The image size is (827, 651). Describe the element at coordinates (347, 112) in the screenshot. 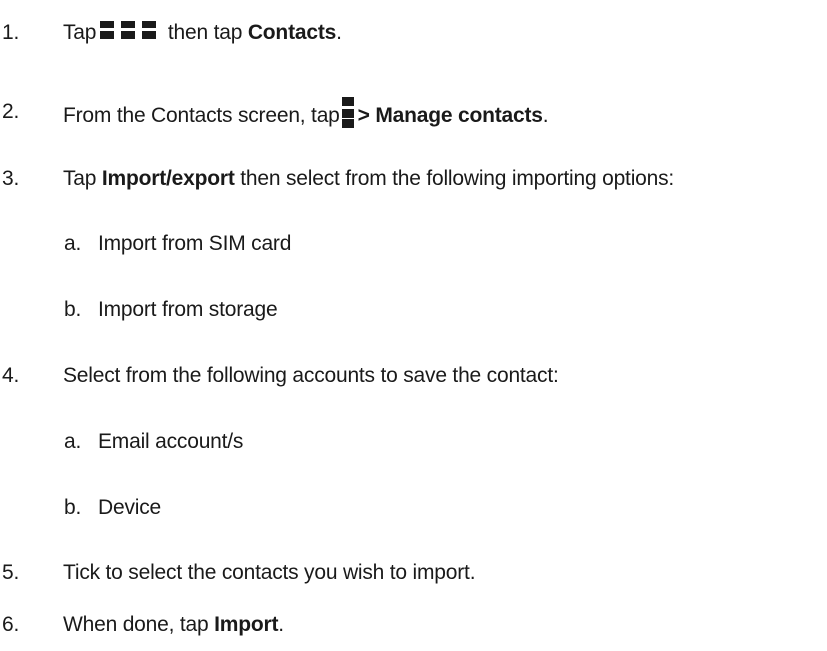

I see `menu-icon` at that location.